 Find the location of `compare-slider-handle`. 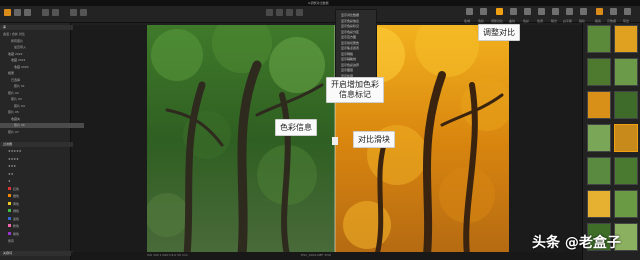

compare-slider-handle is located at coordinates (335, 141).